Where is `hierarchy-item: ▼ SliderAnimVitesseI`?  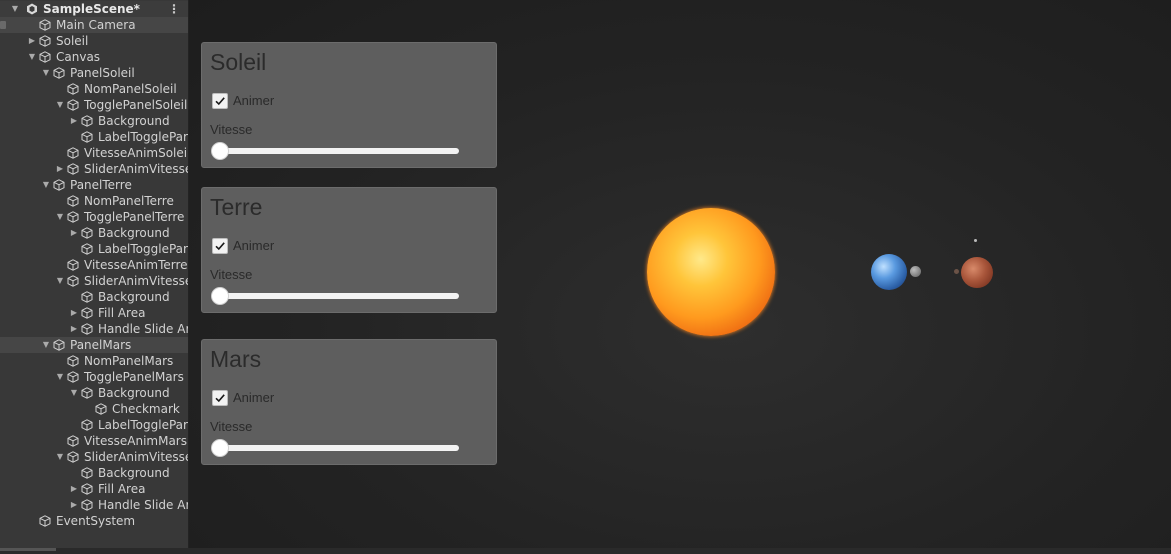 hierarchy-item: ▼ SliderAnimVitesseI is located at coordinates (94, 457).